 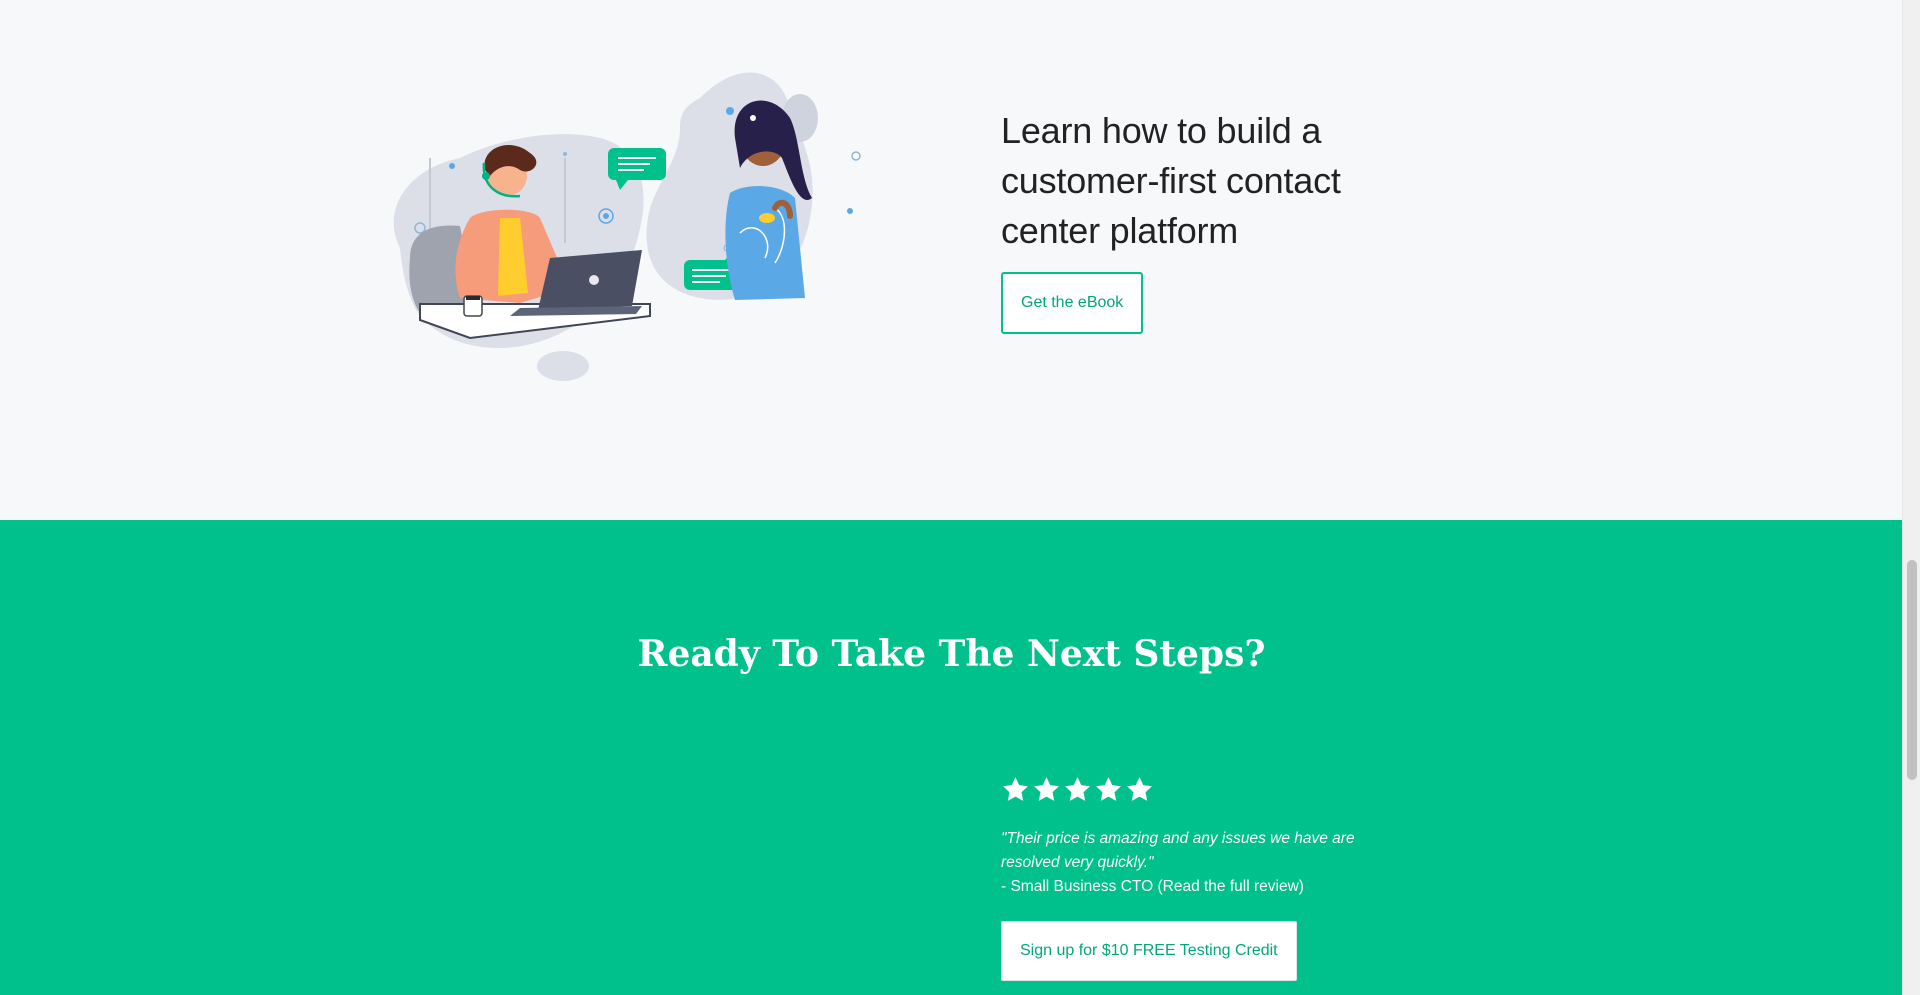 I want to click on scrollbar-thumb, so click(x=1912, y=670).